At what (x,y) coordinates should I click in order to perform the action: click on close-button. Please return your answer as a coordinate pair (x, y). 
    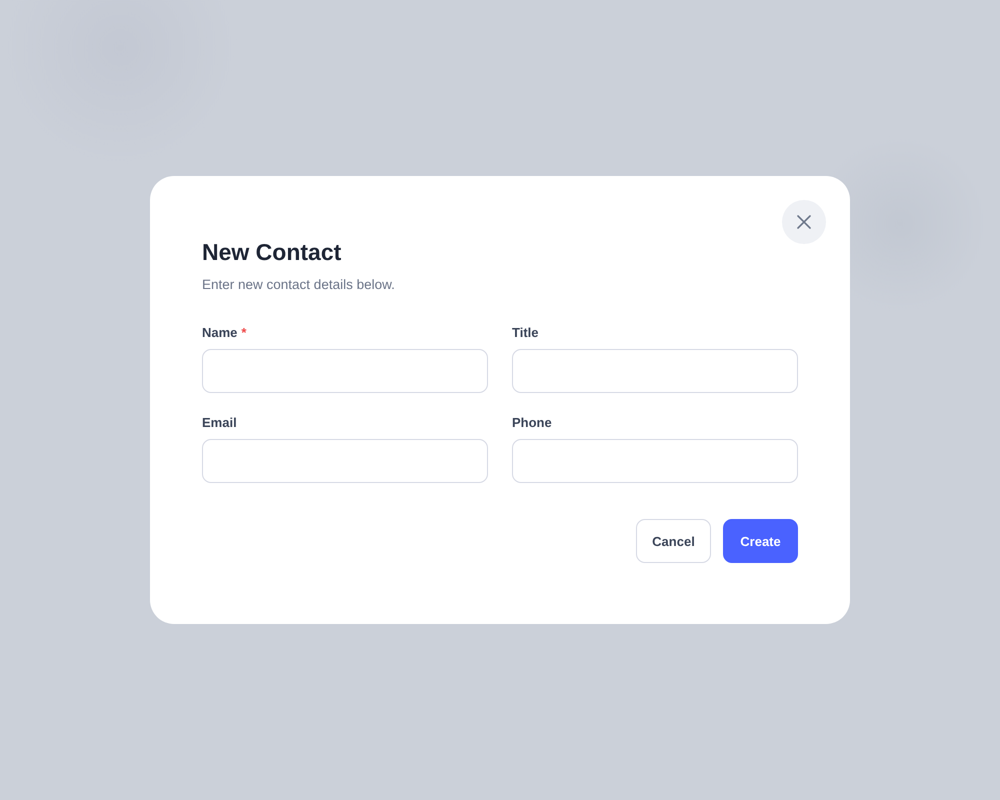
    Looking at the image, I should click on (804, 222).